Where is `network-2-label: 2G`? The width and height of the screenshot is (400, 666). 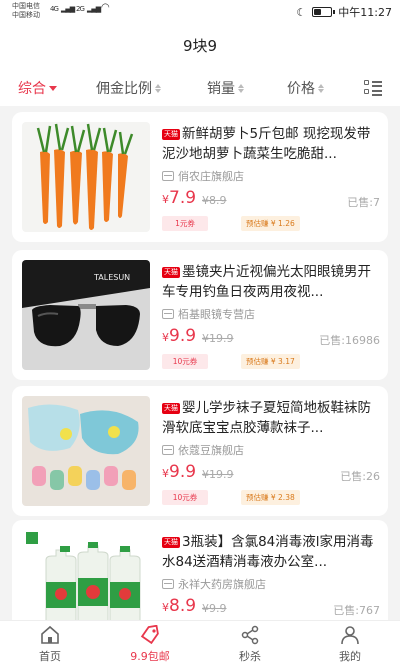
network-2-label: 2G is located at coordinates (80, 9).